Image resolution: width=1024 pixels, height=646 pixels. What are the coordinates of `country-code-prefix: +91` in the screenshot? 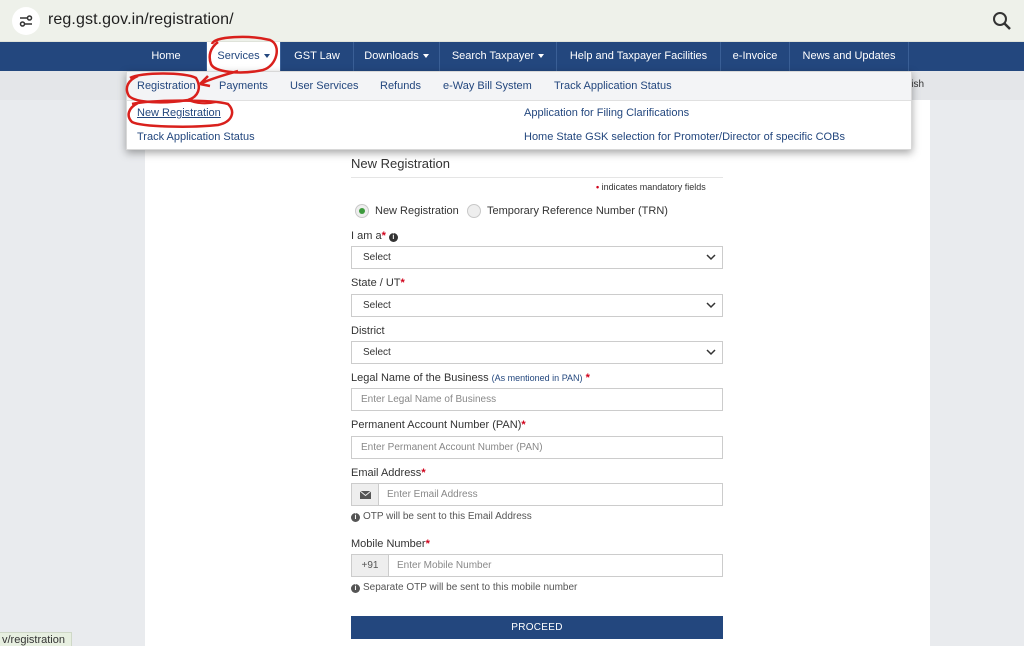 It's located at (370, 565).